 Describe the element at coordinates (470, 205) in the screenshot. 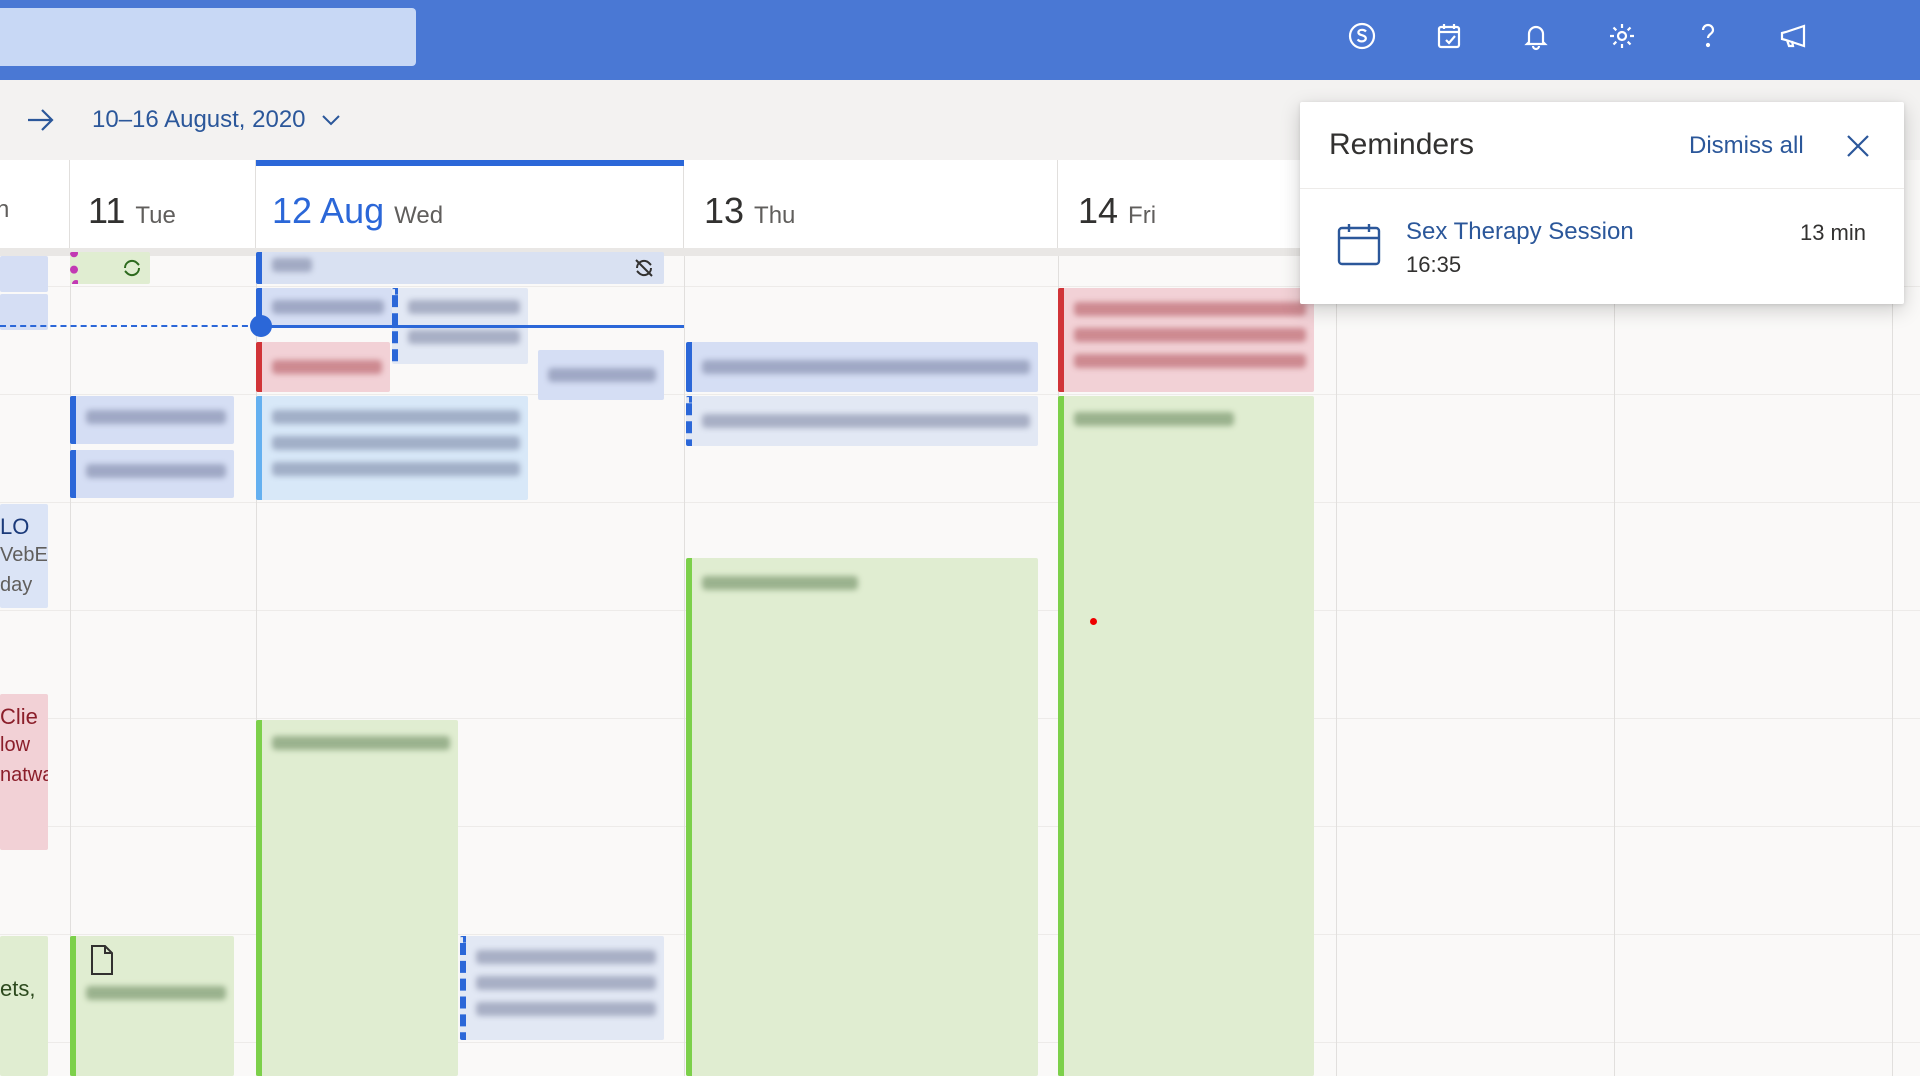

I see `day-header-wed: 12 Aug Wed` at that location.